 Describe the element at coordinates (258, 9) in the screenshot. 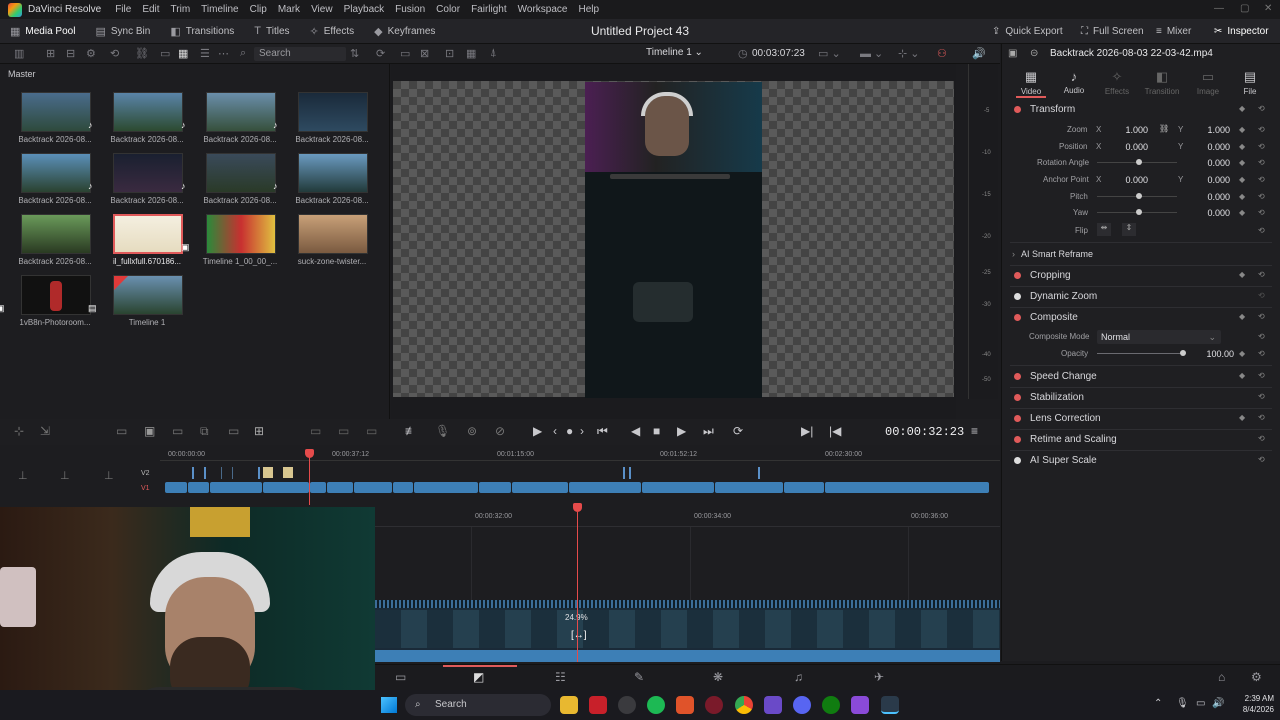

I see `menu-clip: Clip` at that location.